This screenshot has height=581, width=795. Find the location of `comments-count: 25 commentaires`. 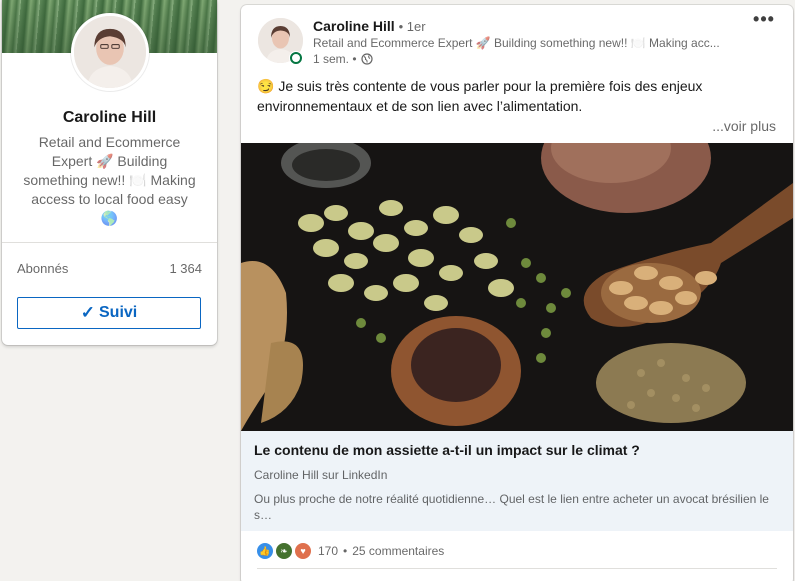

comments-count: 25 commentaires is located at coordinates (398, 551).